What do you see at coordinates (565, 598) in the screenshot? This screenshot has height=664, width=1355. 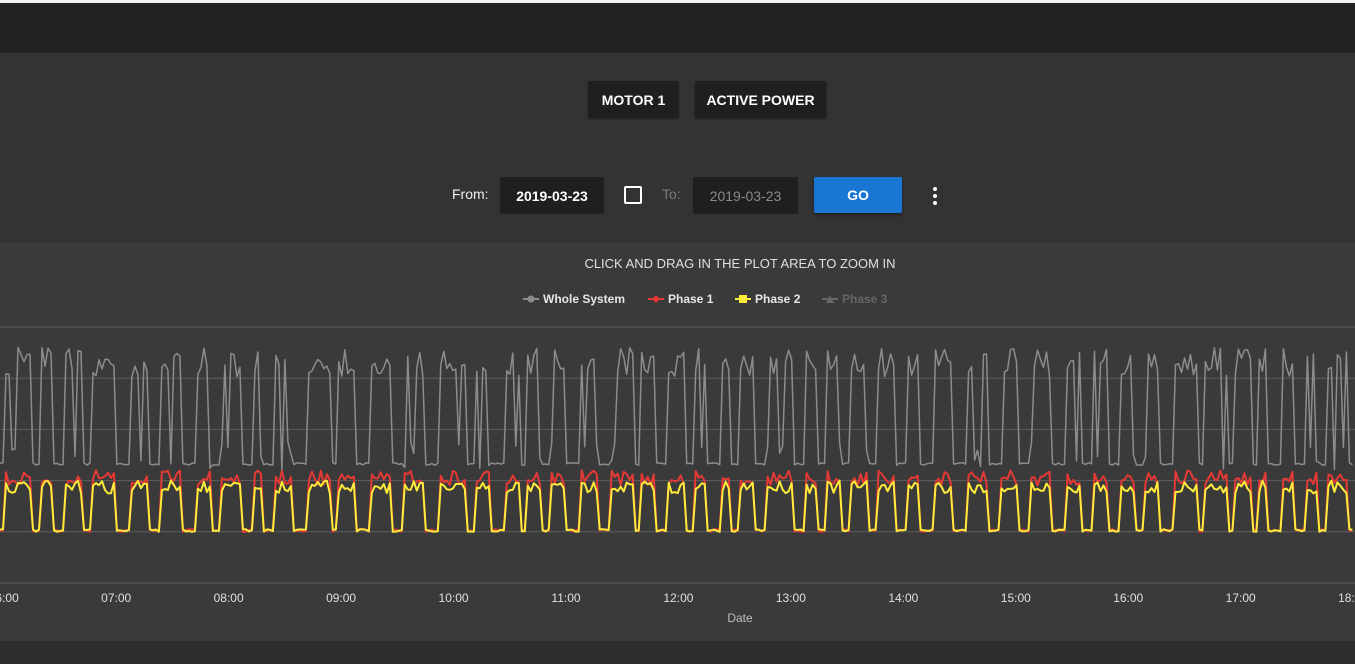 I see `x-tick-label: 11:00` at bounding box center [565, 598].